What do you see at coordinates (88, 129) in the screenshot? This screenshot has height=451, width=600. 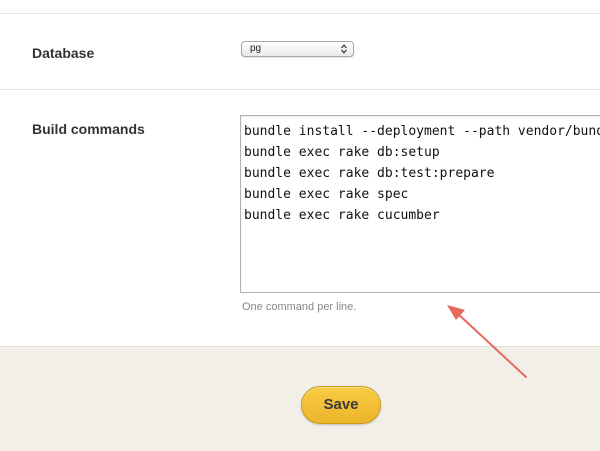 I see `build-commands-label: Build commands` at bounding box center [88, 129].